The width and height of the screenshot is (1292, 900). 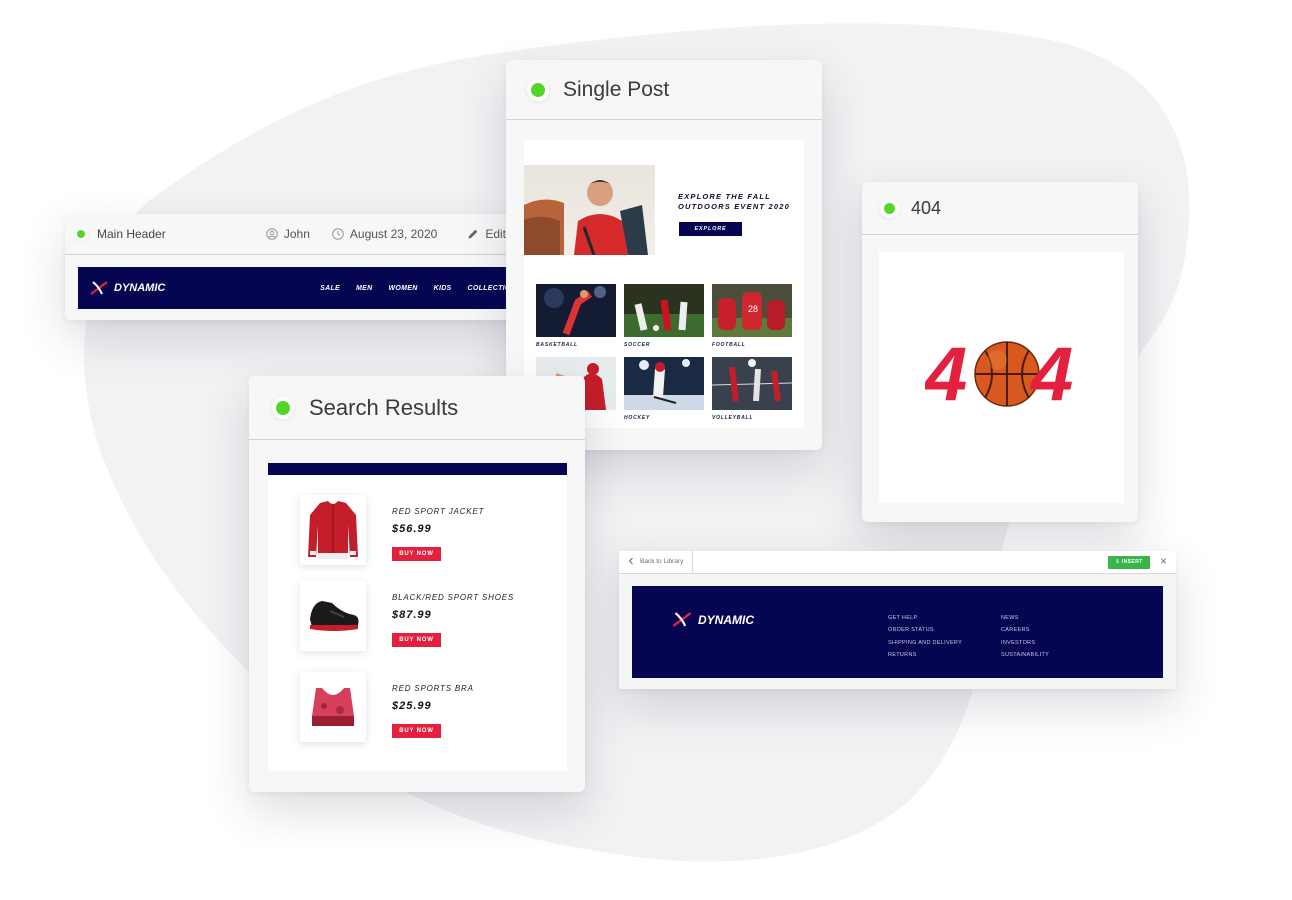 What do you see at coordinates (333, 707) in the screenshot?
I see `product-image-bra` at bounding box center [333, 707].